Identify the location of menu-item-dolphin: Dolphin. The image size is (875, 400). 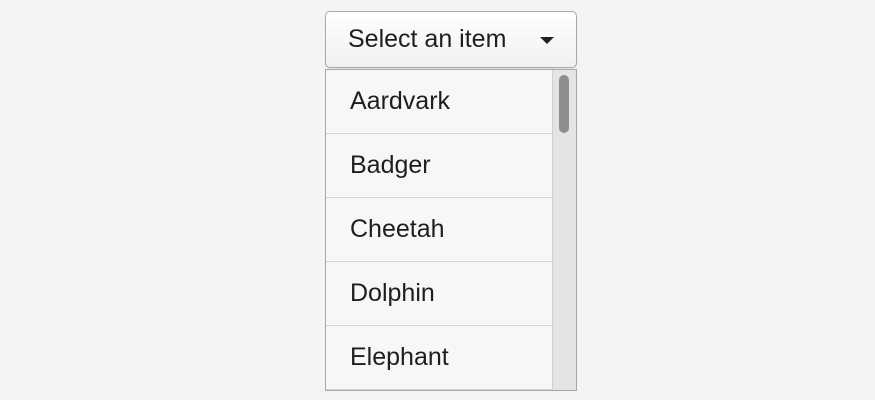
(439, 294).